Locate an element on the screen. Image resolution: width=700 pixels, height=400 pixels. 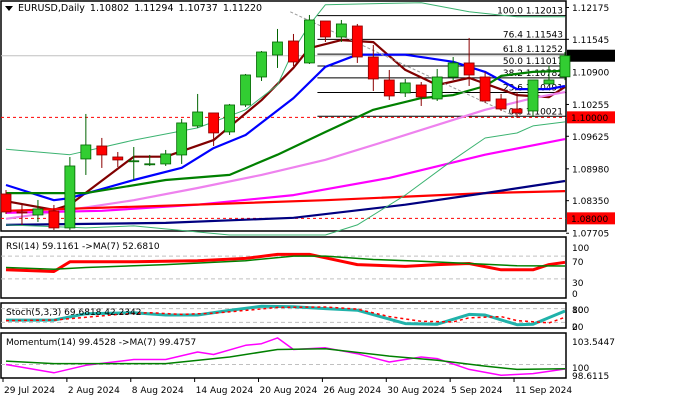
y-tick-label: 1.07705 is located at coordinates (590, 235).